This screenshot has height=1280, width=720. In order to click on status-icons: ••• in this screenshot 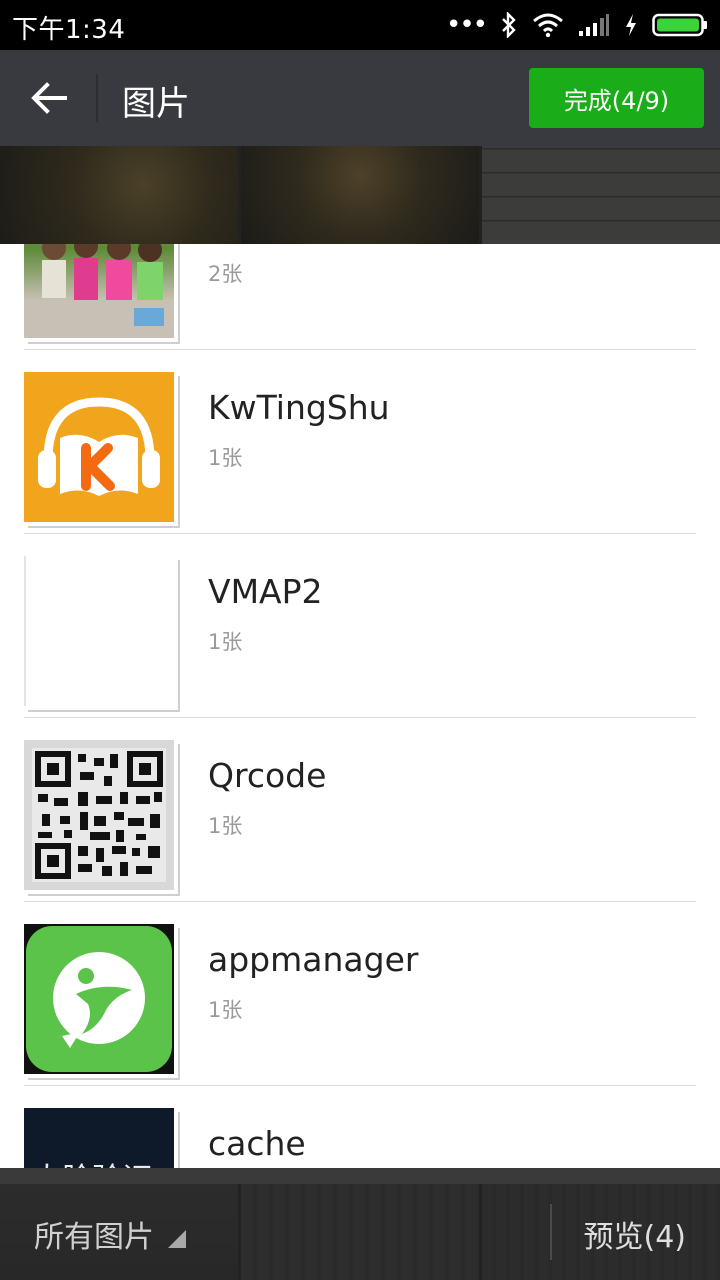, I will do `click(577, 25)`.